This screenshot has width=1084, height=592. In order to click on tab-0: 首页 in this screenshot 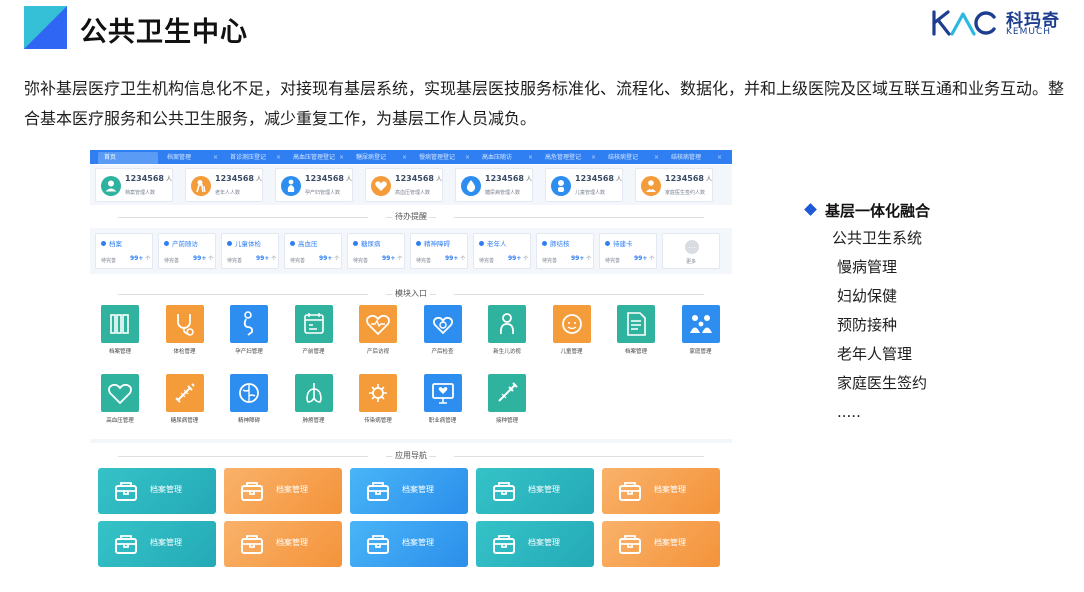, I will do `click(128, 158)`.